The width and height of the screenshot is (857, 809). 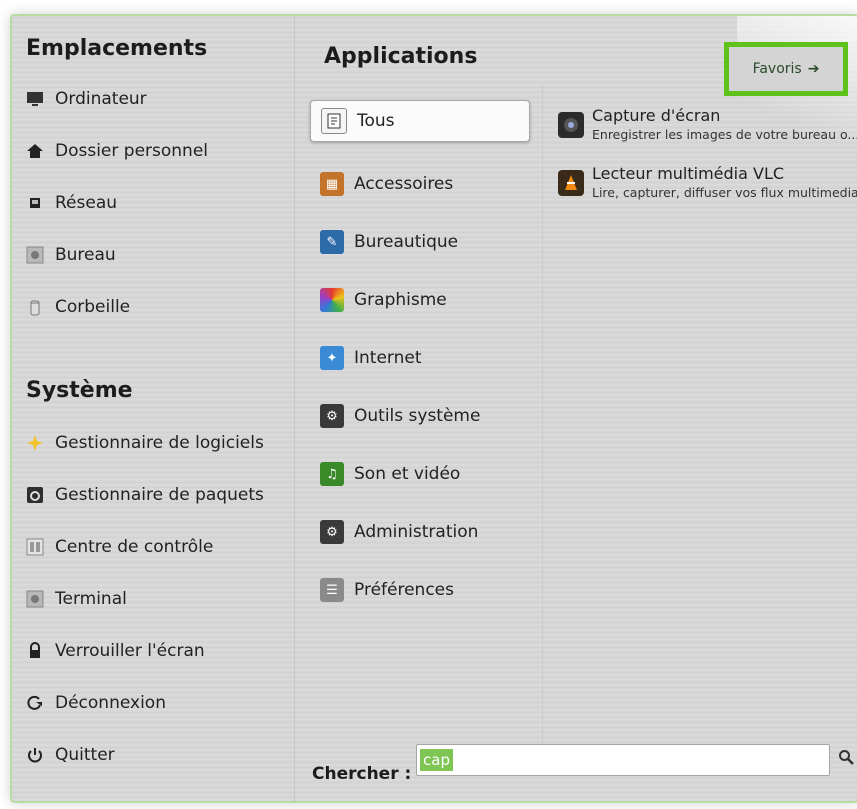 I want to click on search-field: cap, so click(x=623, y=760).